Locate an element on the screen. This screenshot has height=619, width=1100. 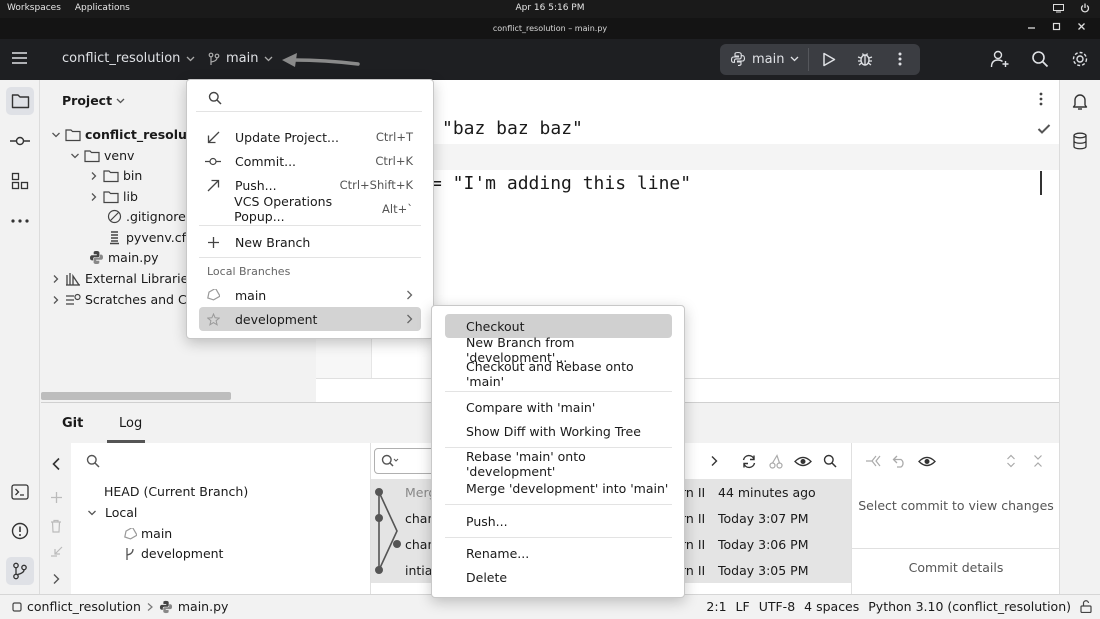
caret-position: 2:1 is located at coordinates (716, 606).